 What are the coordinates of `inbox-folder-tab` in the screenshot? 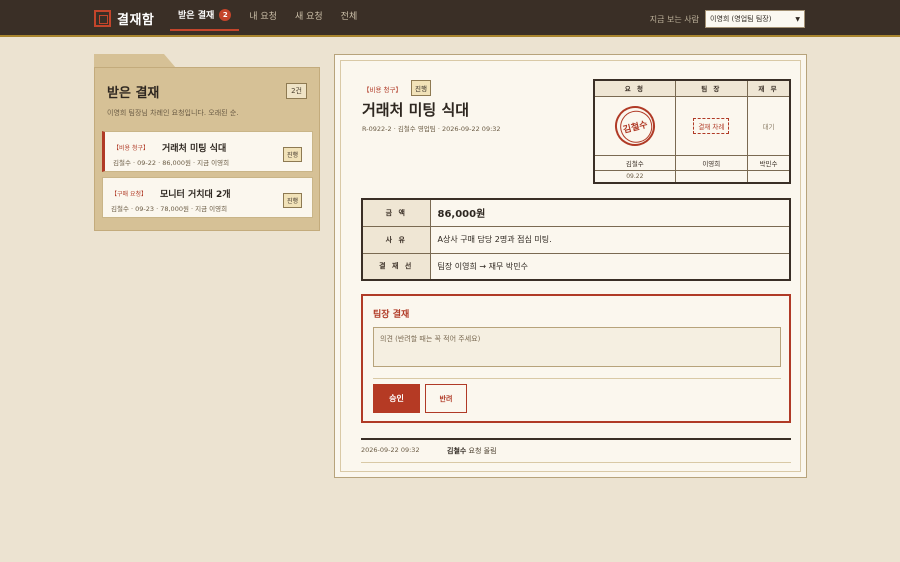 It's located at (135, 61).